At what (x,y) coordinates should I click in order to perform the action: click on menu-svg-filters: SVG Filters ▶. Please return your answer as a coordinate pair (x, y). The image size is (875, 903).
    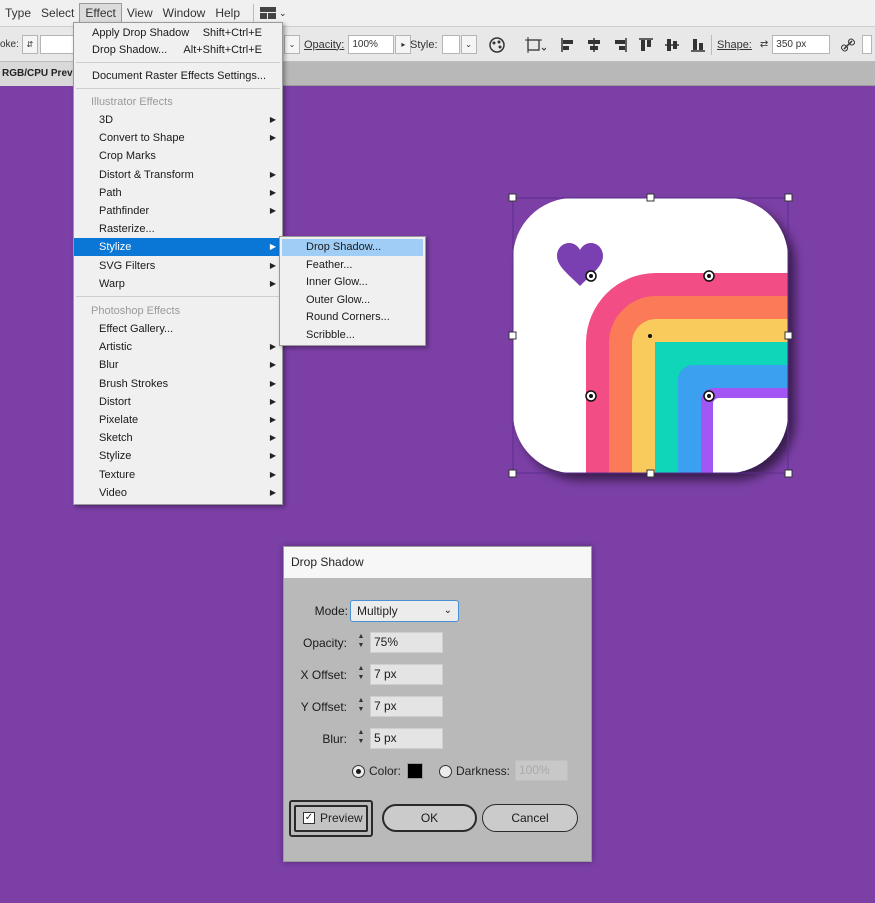
    Looking at the image, I should click on (178, 266).